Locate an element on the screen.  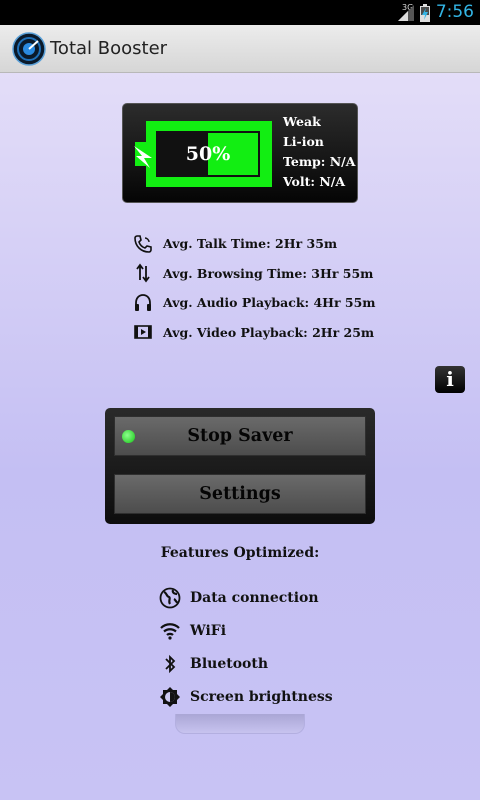
status-led-icon is located at coordinates (128, 436).